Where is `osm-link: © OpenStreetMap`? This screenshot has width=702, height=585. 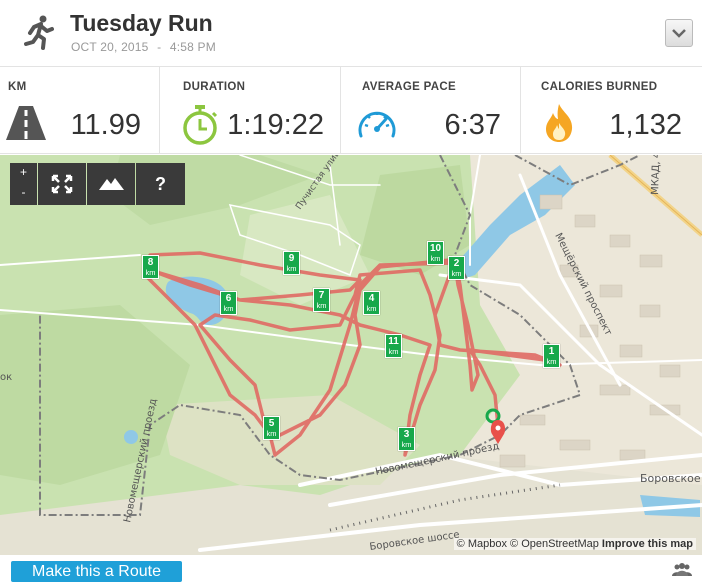 osm-link: © OpenStreetMap is located at coordinates (554, 544).